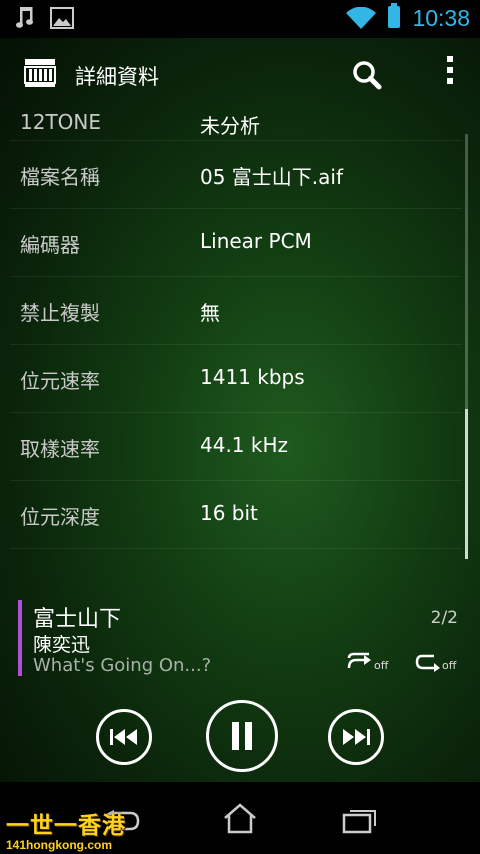 This screenshot has width=480, height=854. What do you see at coordinates (40, 73) in the screenshot?
I see `app-logo-icon` at bounding box center [40, 73].